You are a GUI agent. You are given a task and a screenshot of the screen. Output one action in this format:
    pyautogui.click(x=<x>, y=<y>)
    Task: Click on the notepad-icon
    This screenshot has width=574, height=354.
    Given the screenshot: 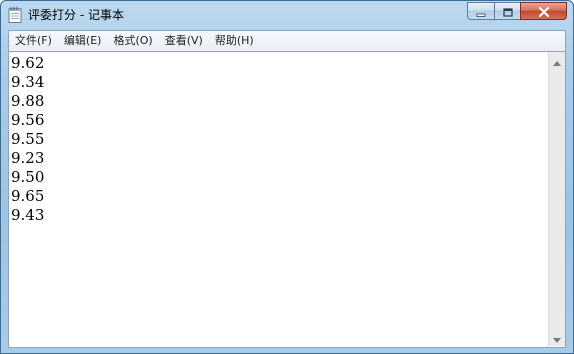 What is the action you would take?
    pyautogui.click(x=15, y=15)
    